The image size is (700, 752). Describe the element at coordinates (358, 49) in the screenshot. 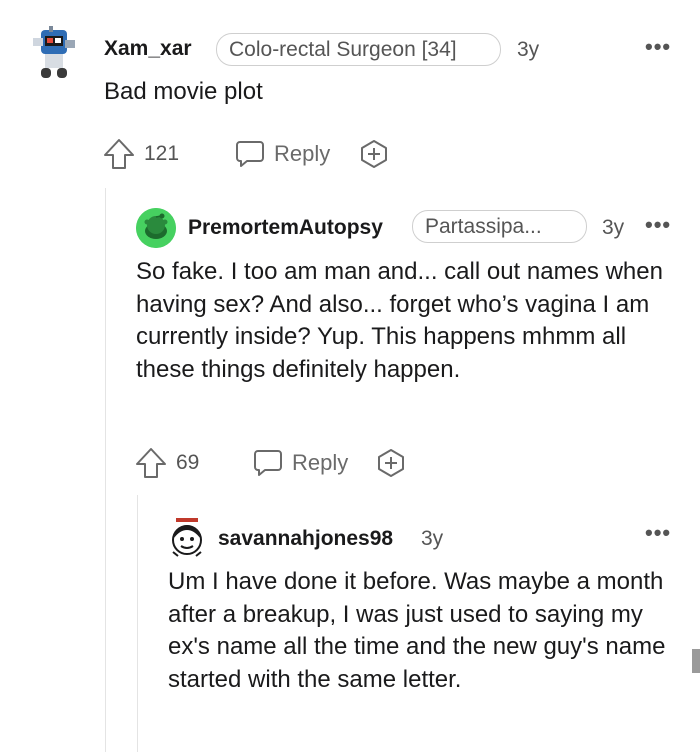

I see `user-flair: Colo-rectal Surgeon [34]` at that location.